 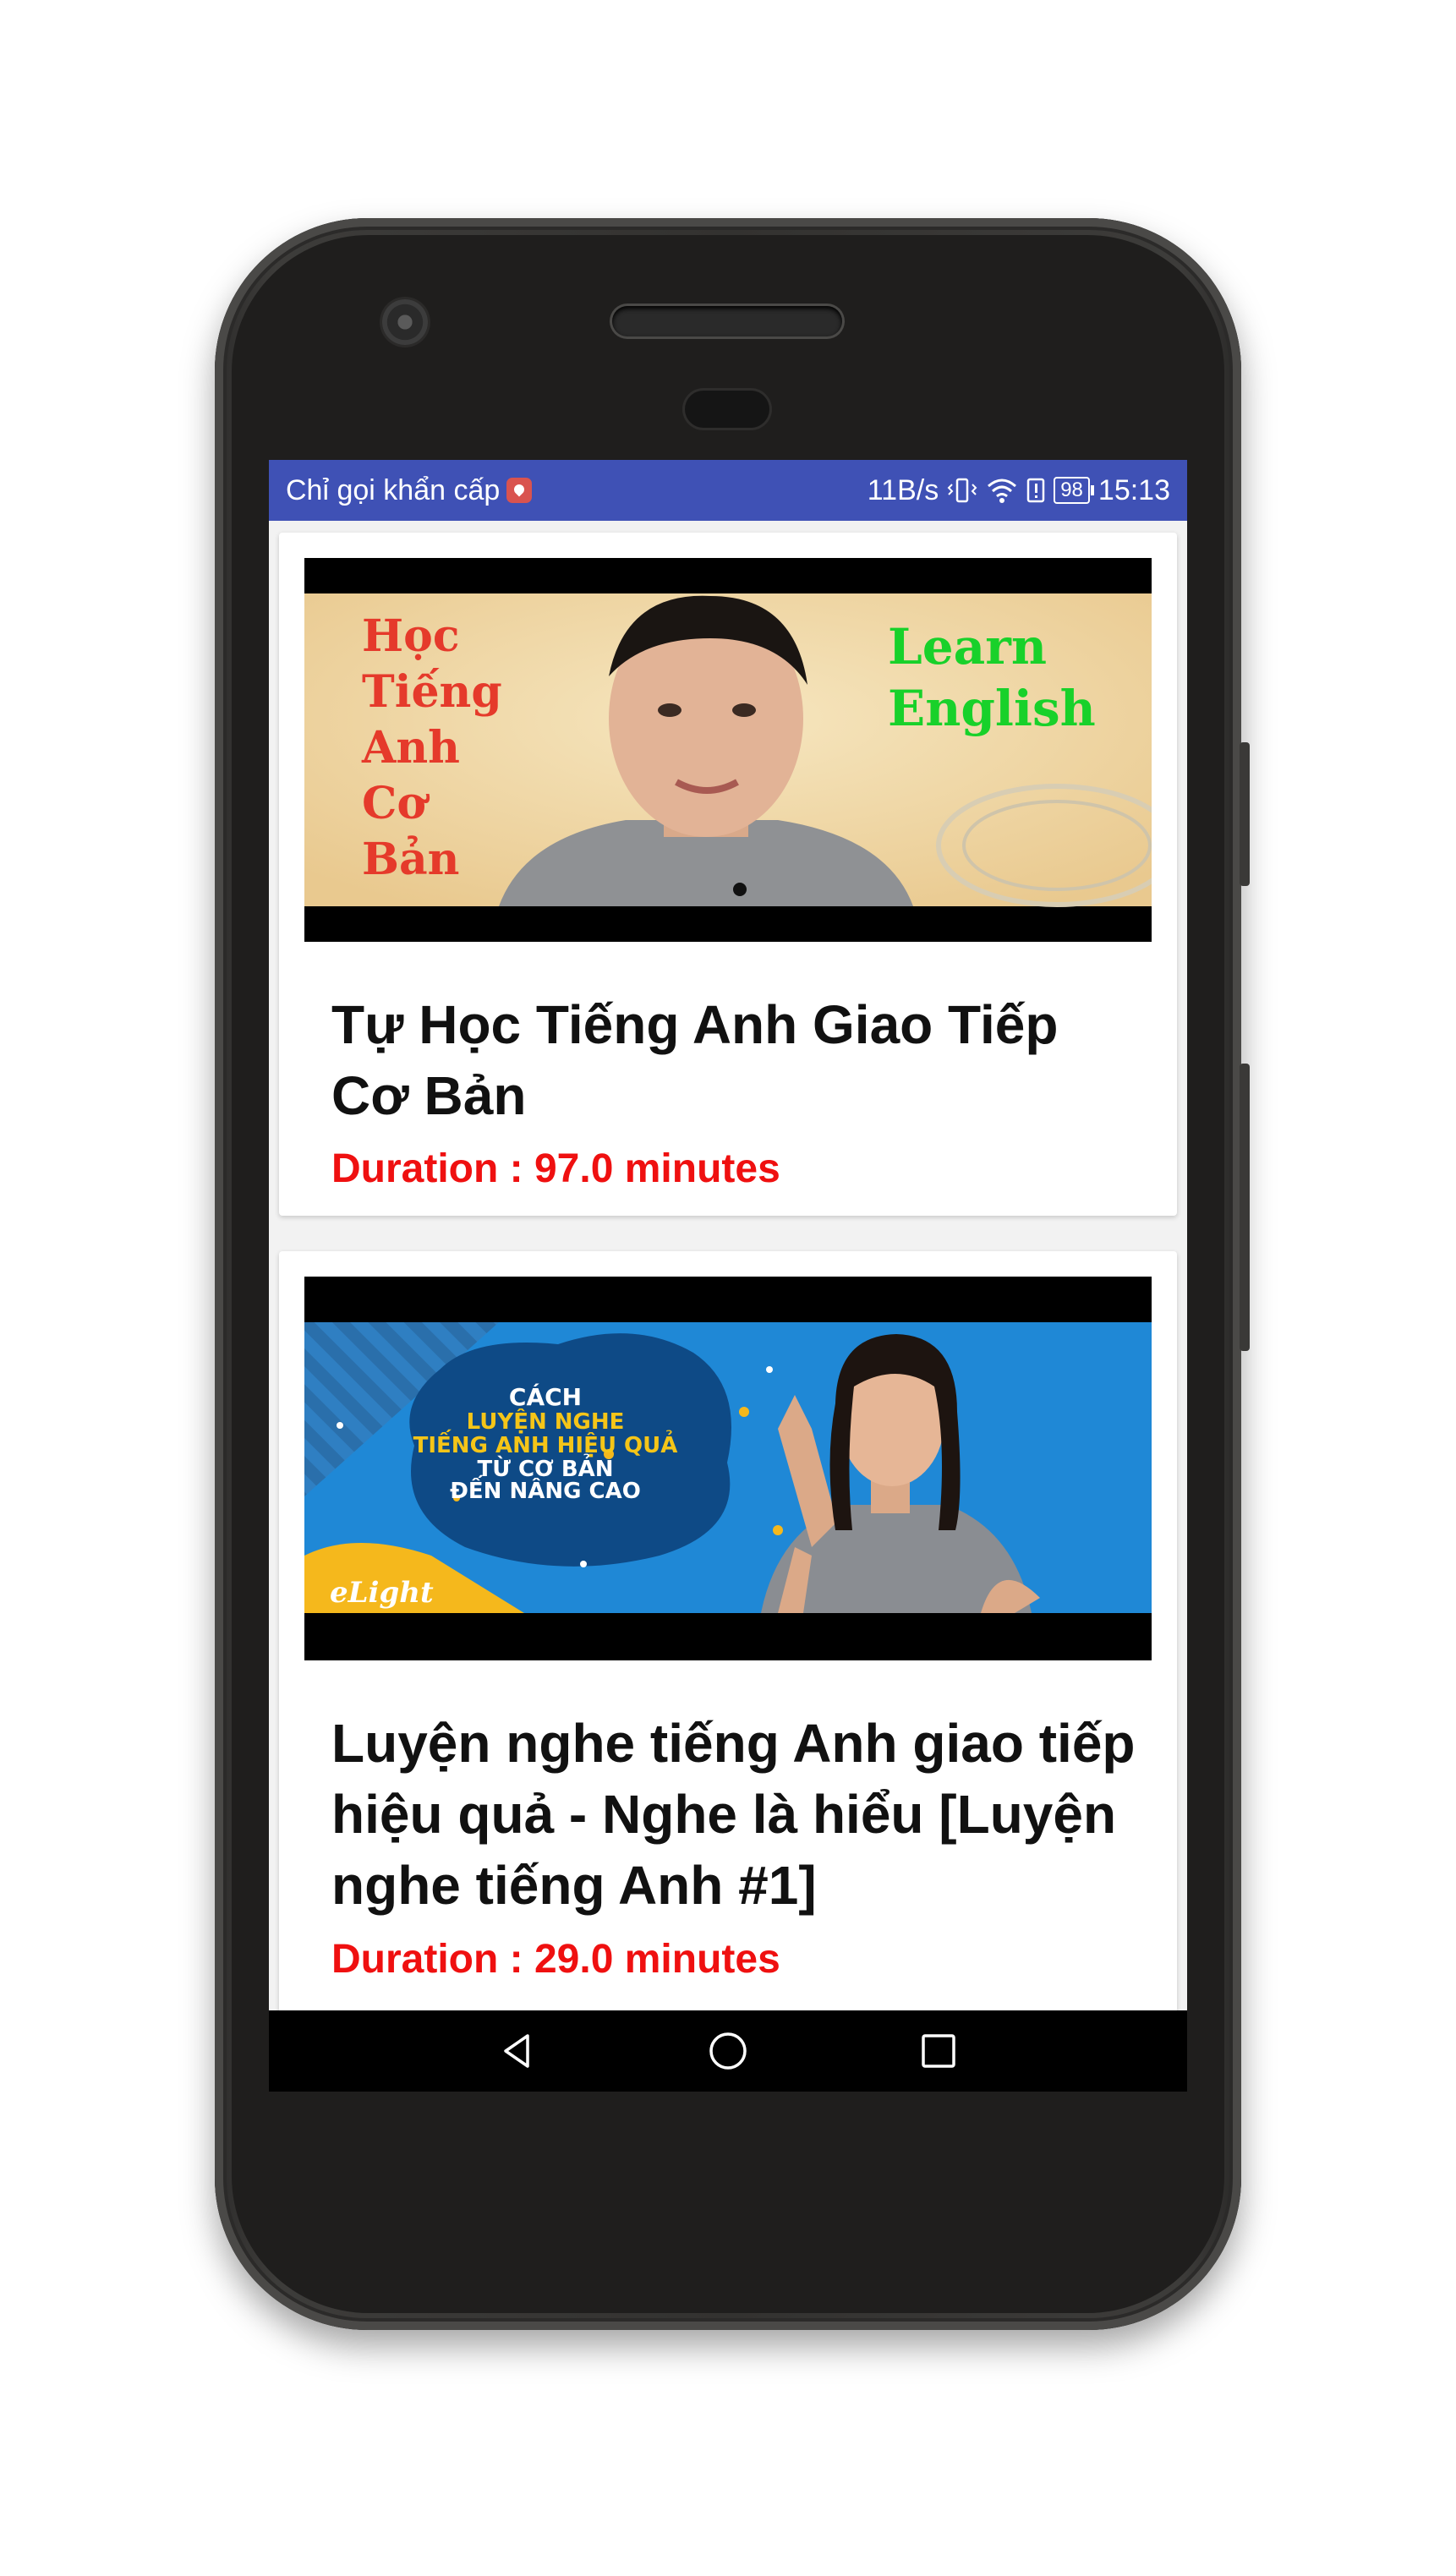 I want to click on thumb-text-left: Tiếng, so click(x=432, y=692).